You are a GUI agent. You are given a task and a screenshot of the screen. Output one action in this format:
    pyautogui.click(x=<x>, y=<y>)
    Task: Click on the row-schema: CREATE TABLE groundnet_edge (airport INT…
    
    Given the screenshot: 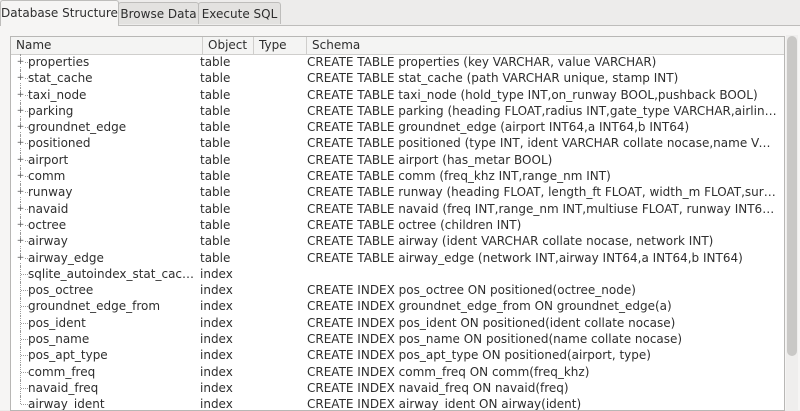 What is the action you would take?
    pyautogui.click(x=498, y=127)
    